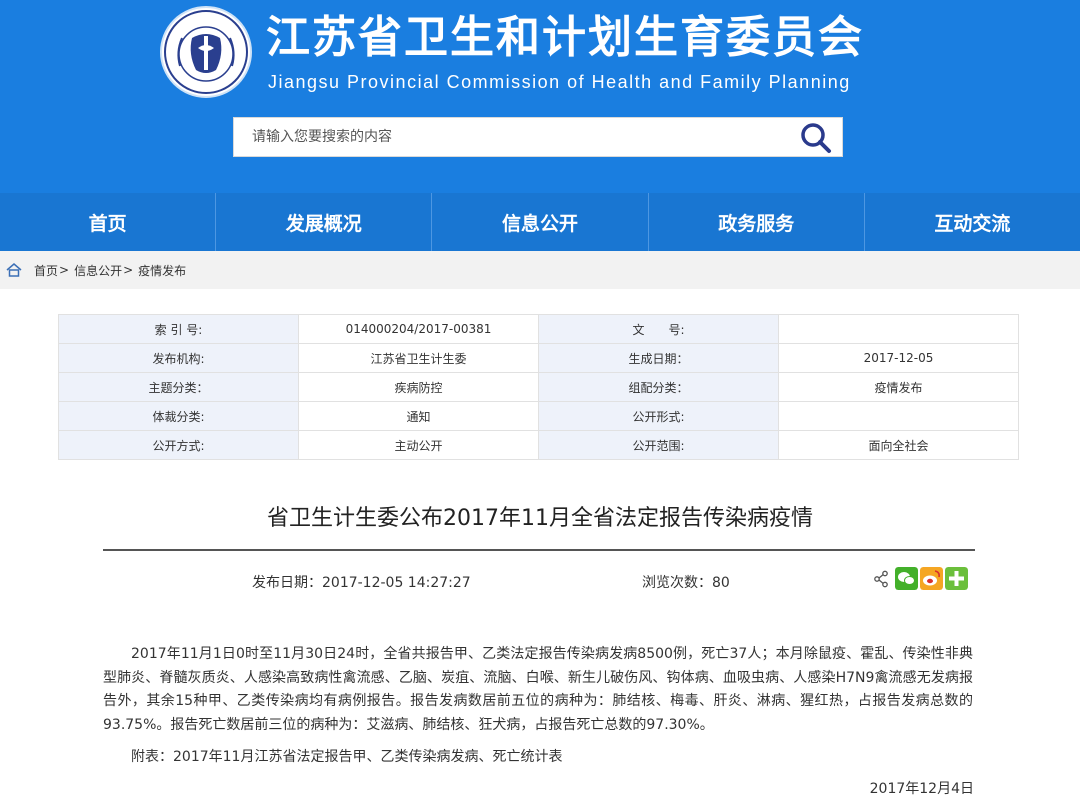 The image size is (1080, 808). What do you see at coordinates (107, 222) in the screenshot?
I see `nav-item-home: 首页` at bounding box center [107, 222].